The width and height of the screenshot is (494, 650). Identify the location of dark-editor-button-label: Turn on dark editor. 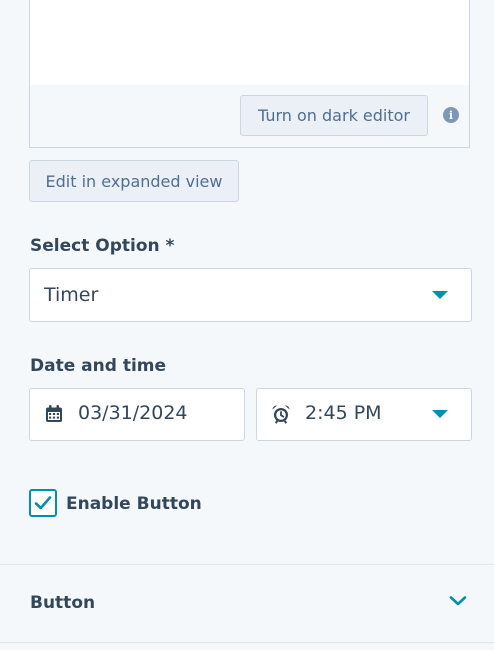
(334, 115).